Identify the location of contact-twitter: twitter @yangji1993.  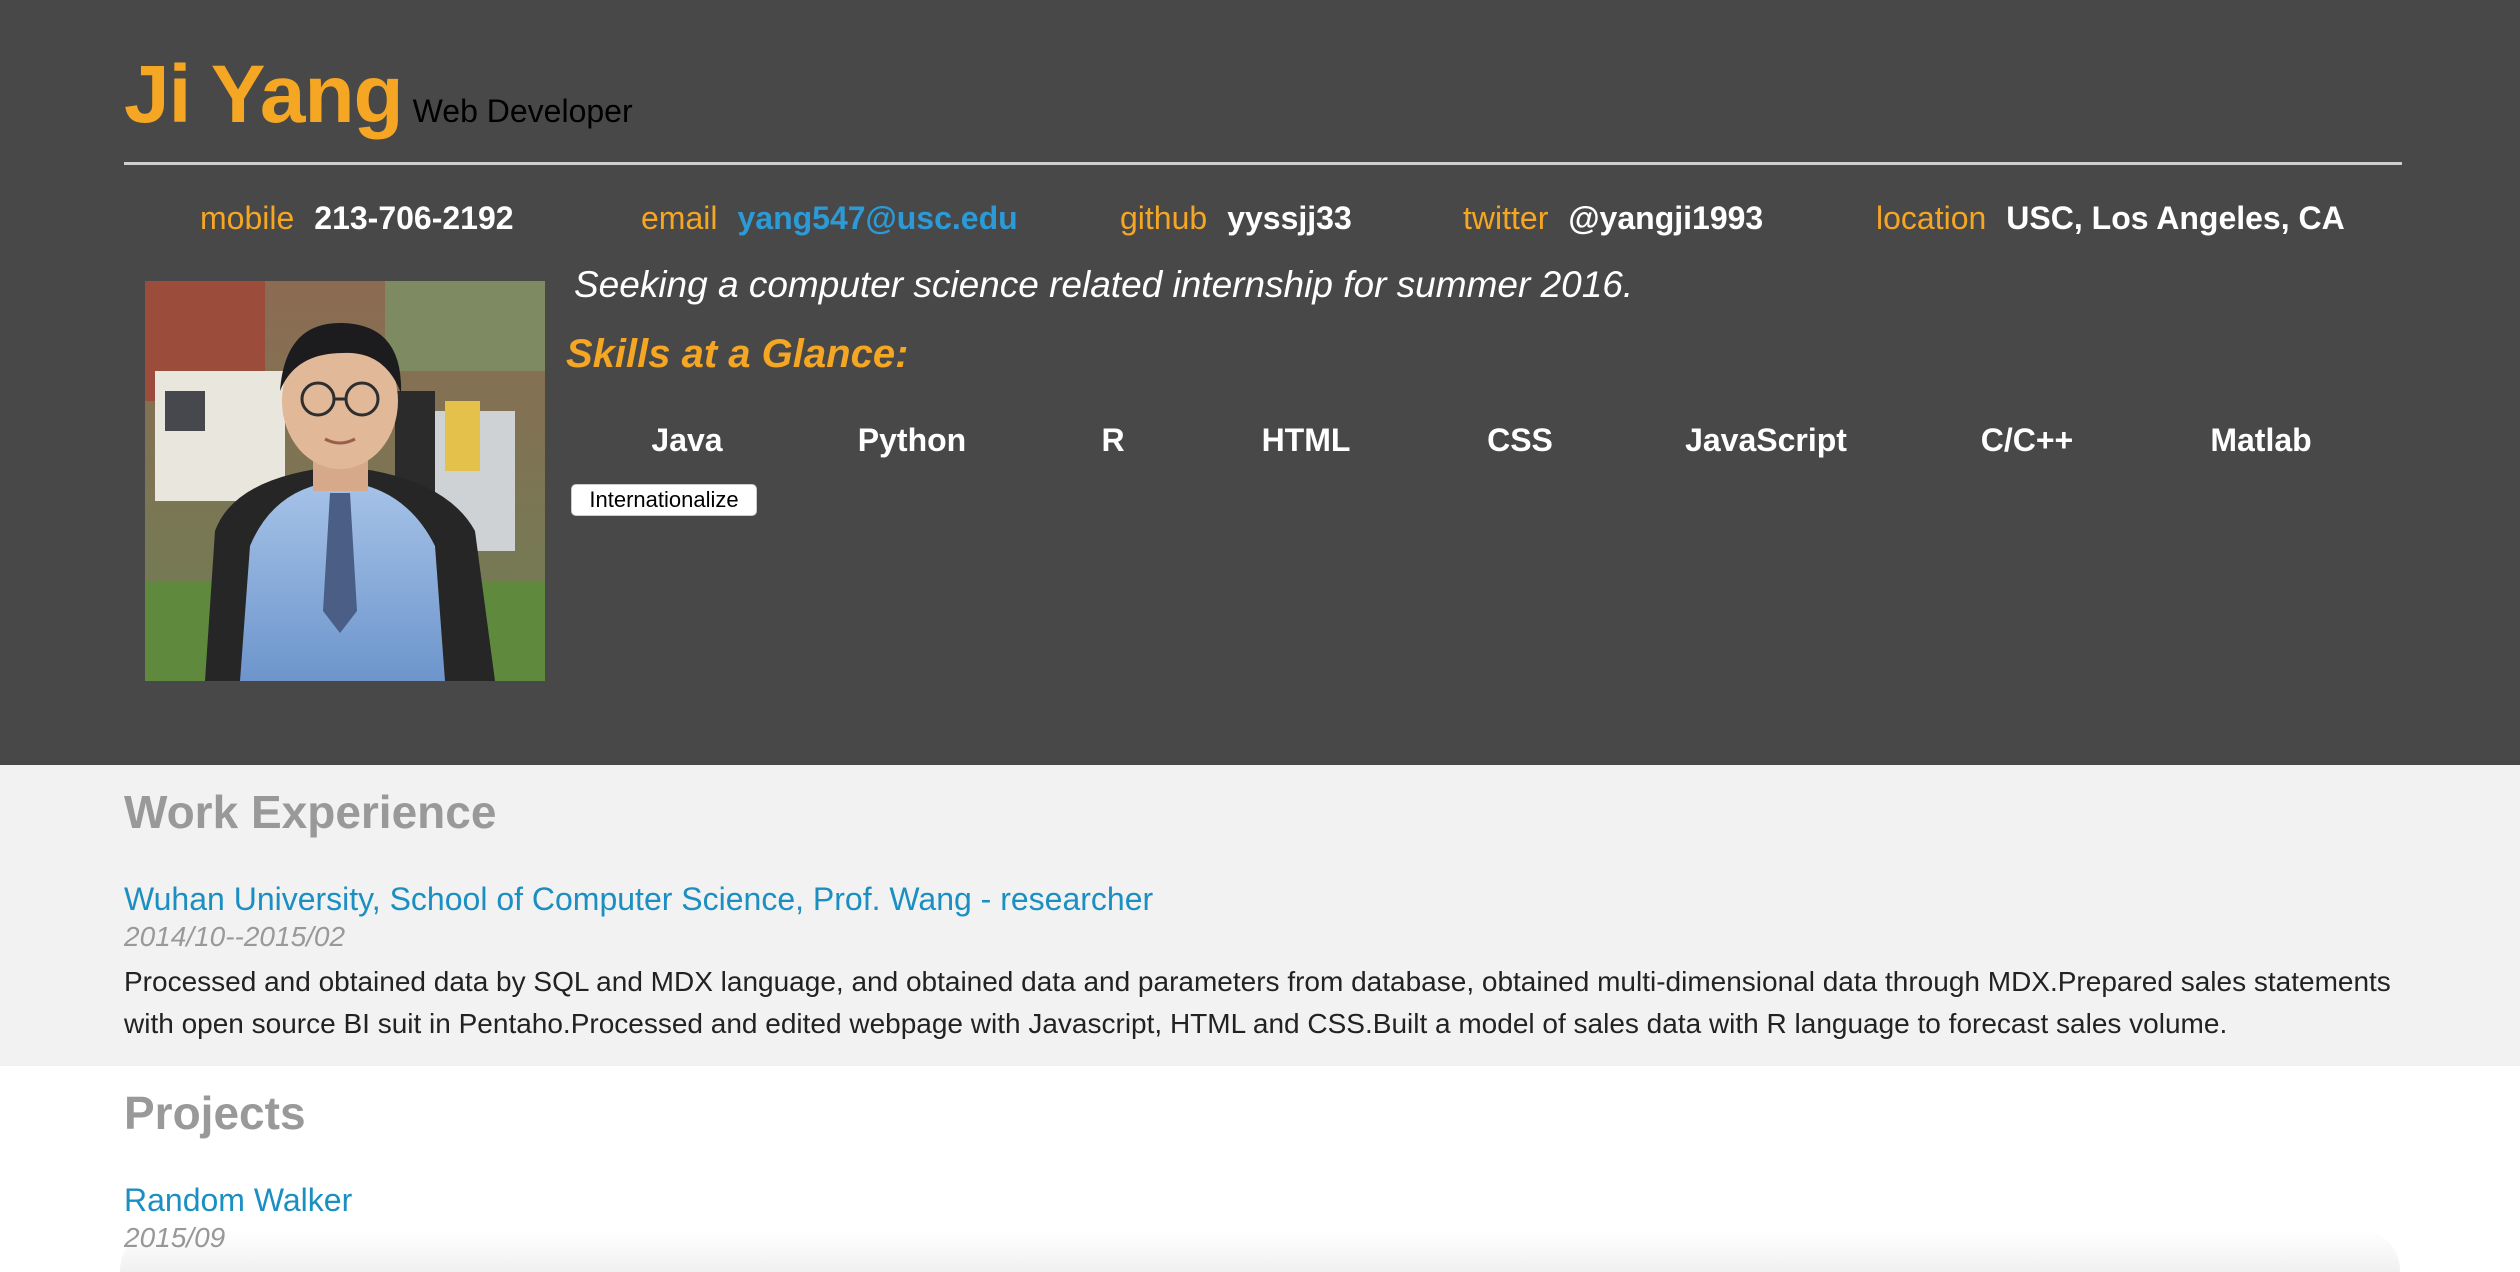
(1613, 218).